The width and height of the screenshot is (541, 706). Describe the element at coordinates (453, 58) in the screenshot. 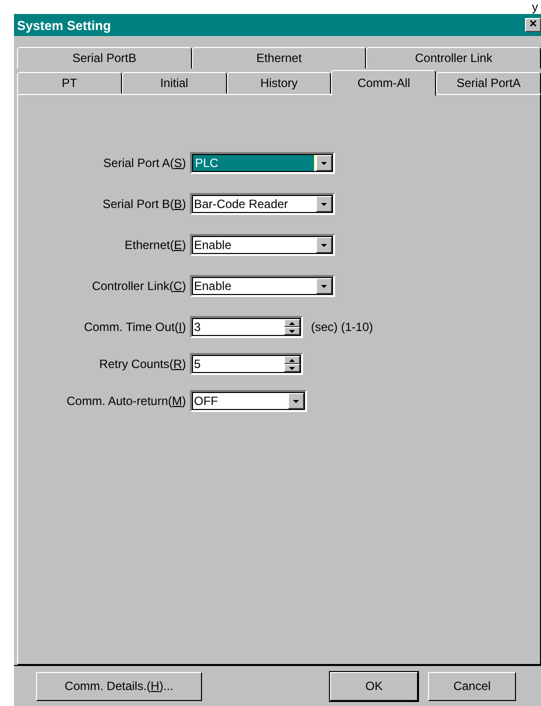

I see `tab: Controller Link` at that location.